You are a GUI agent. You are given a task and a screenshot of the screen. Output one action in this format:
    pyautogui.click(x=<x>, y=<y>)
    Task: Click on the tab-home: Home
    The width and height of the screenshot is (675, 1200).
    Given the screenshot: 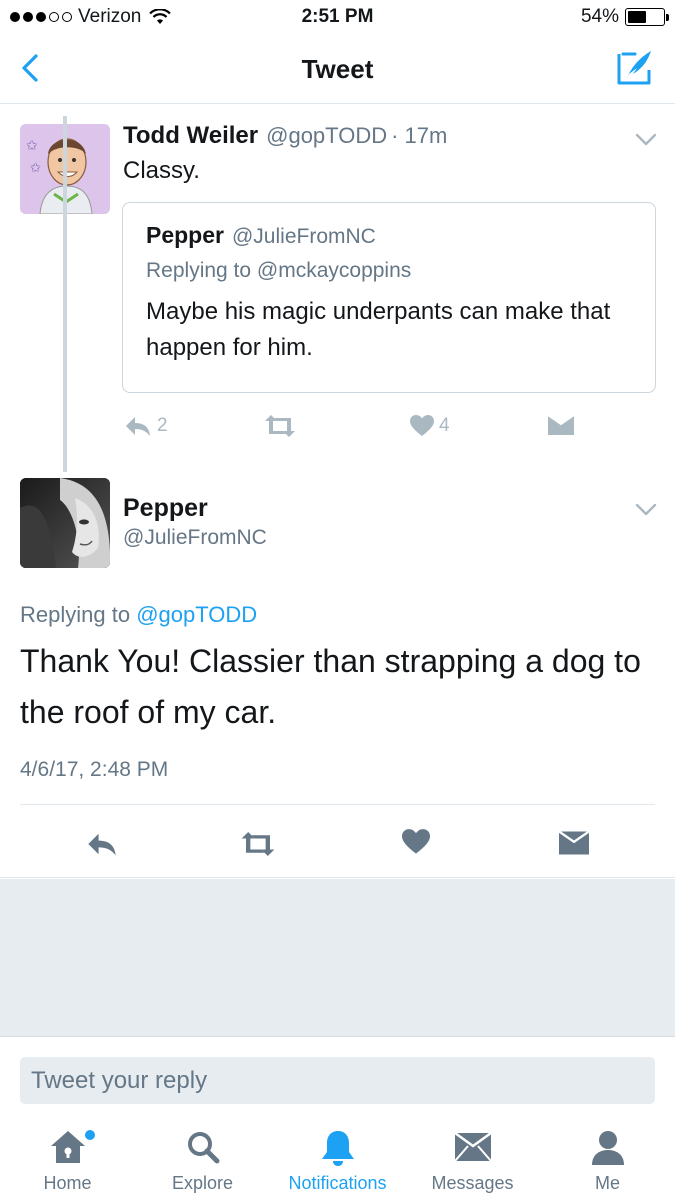 What is the action you would take?
    pyautogui.click(x=67, y=1160)
    